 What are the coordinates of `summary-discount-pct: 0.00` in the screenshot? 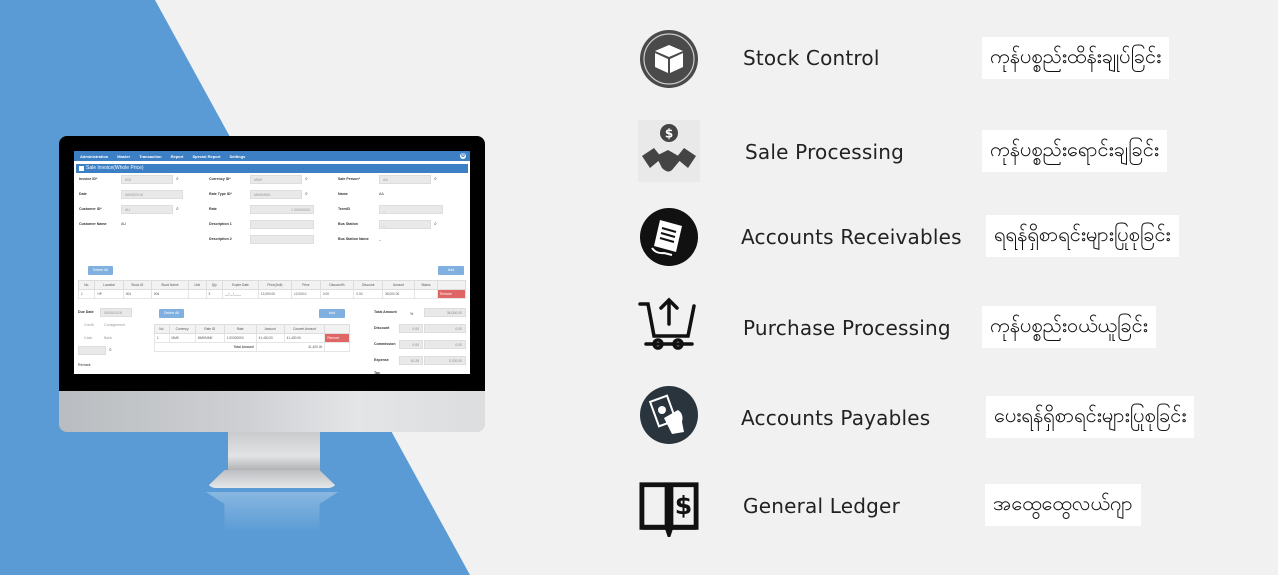 It's located at (411, 328).